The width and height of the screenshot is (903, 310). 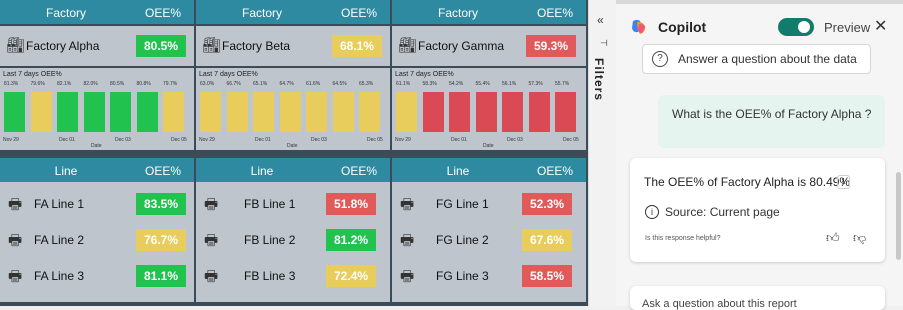 What do you see at coordinates (796, 27) in the screenshot?
I see `preview-toggle` at bounding box center [796, 27].